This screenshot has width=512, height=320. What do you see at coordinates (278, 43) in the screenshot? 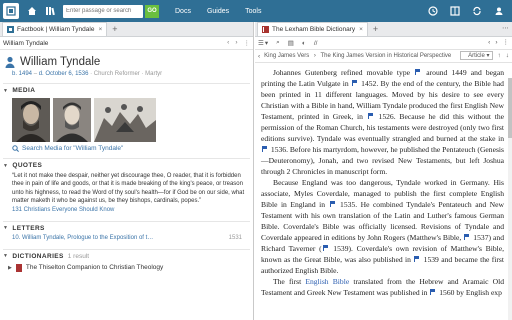
I see `search-icon: ⌕` at bounding box center [278, 43].